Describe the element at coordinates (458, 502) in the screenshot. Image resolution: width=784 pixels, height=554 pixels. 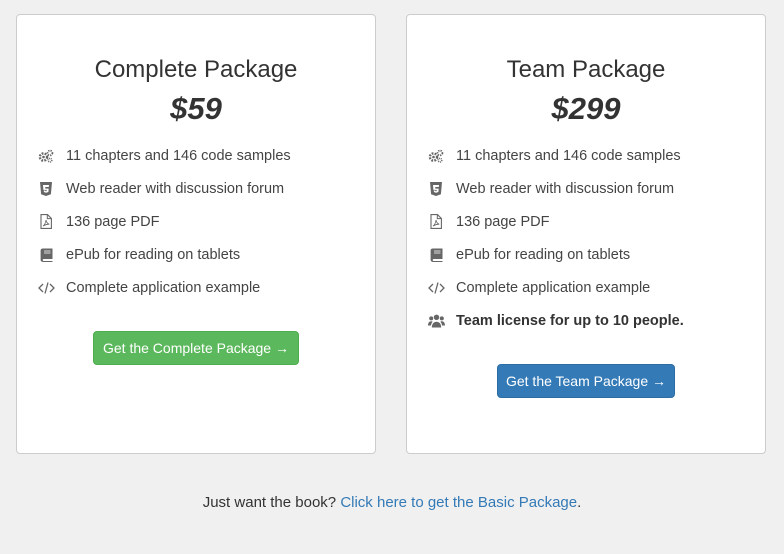
I see `basic-package-link: Click here to get the Basic Package` at that location.